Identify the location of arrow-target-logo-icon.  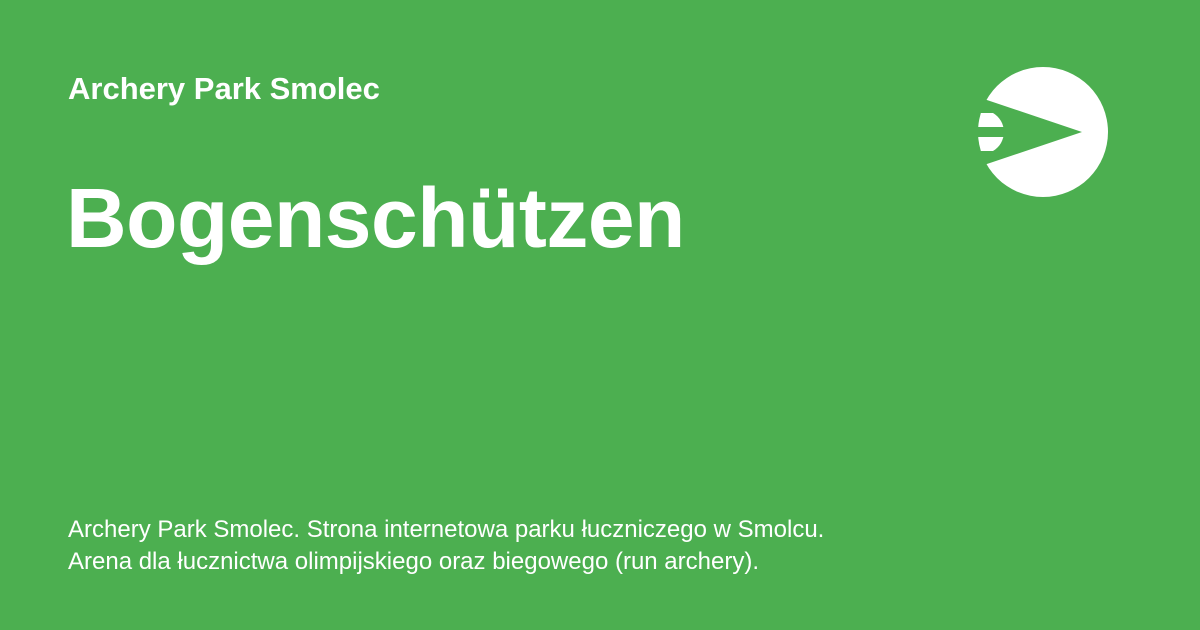
(1043, 132).